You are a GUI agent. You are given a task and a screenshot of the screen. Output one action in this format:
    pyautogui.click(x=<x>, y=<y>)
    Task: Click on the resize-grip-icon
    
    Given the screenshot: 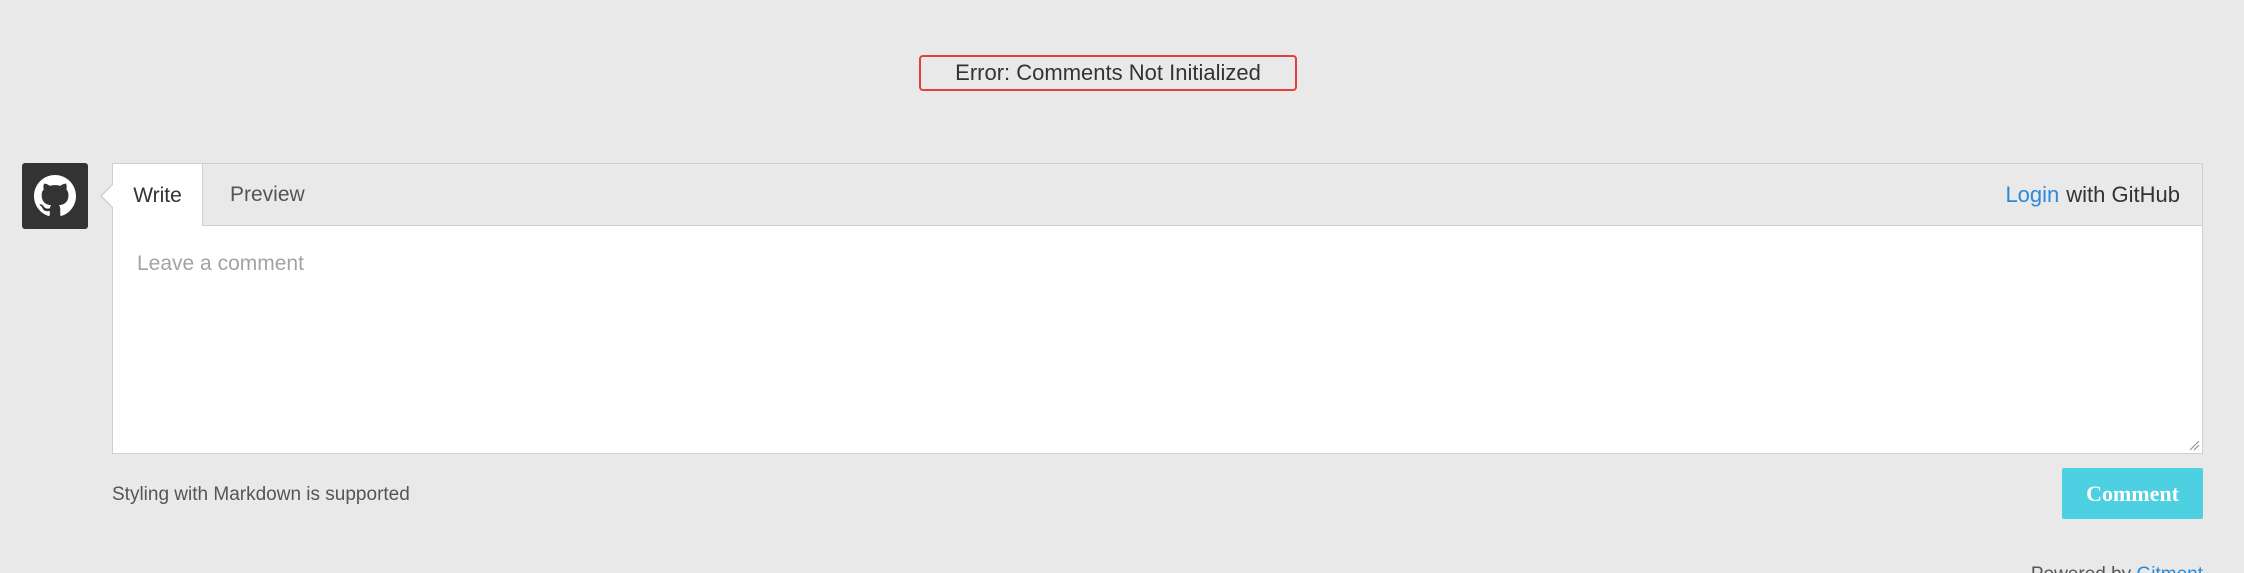 What is the action you would take?
    pyautogui.click(x=2194, y=445)
    